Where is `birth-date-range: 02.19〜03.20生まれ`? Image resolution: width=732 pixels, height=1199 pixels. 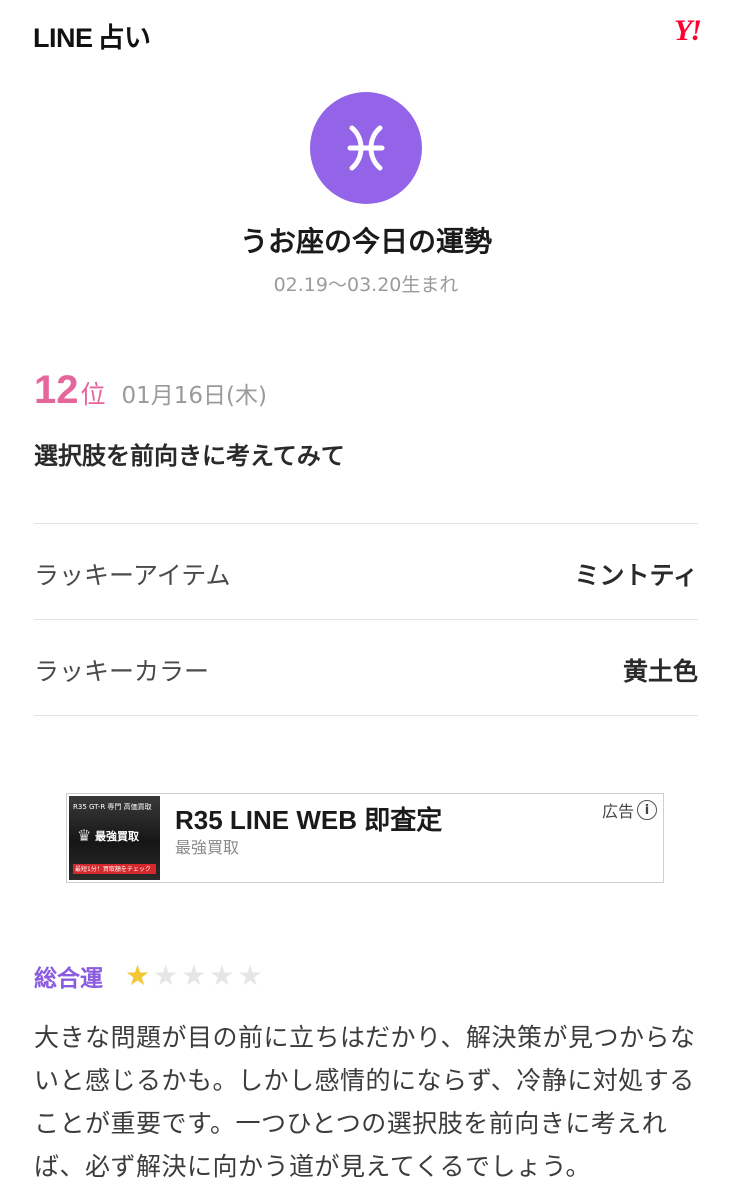
birth-date-range: 02.19〜03.20生まれ is located at coordinates (366, 285).